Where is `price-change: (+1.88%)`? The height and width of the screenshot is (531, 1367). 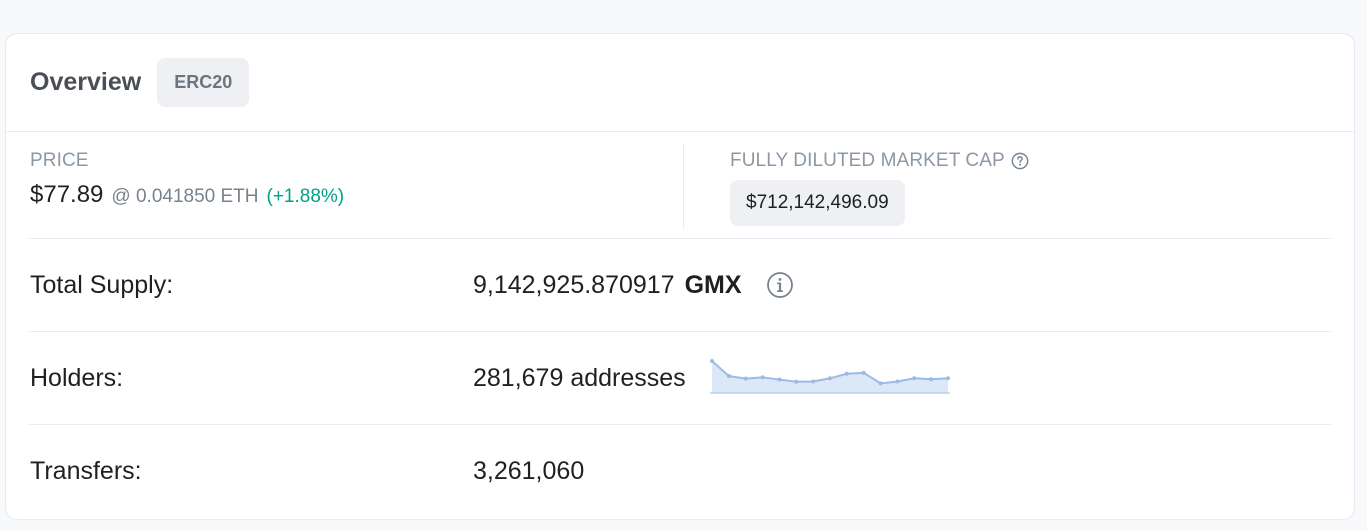 price-change: (+1.88%) is located at coordinates (305, 196).